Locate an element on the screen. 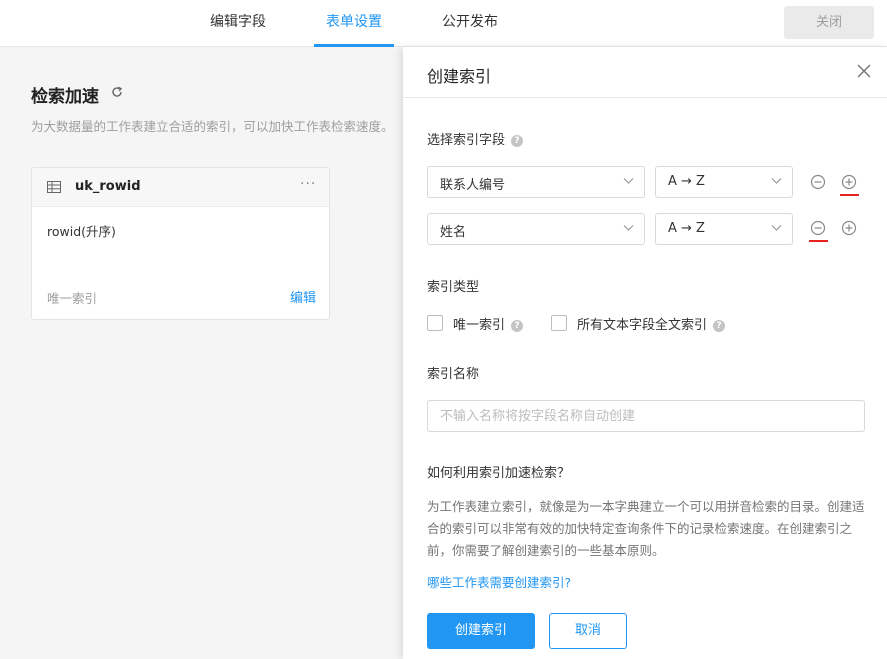 Image resolution: width=887 pixels, height=659 pixels. page-title: 检索加速 is located at coordinates (65, 97).